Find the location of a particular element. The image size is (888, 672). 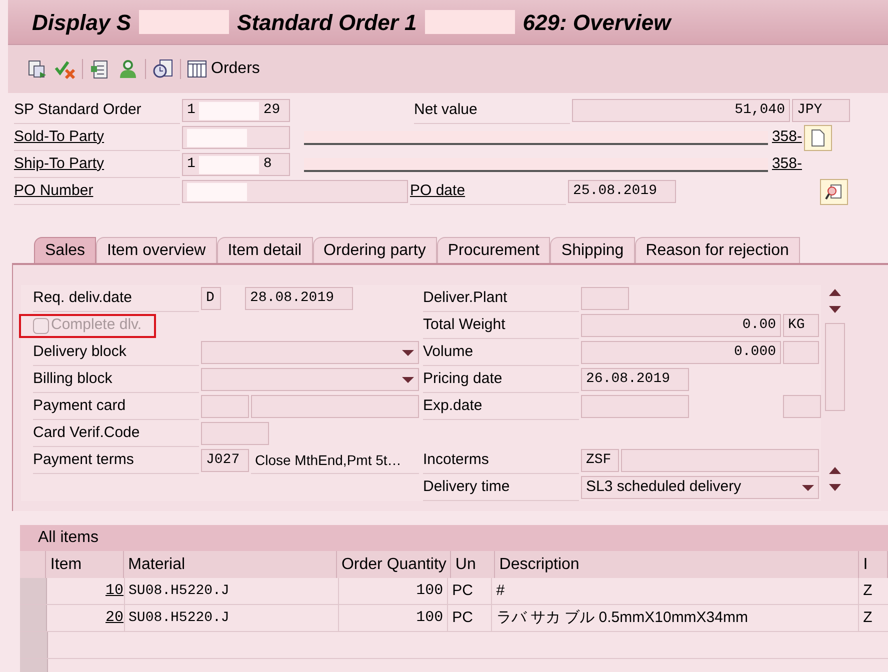

field-label: Payment card is located at coordinates (79, 406).